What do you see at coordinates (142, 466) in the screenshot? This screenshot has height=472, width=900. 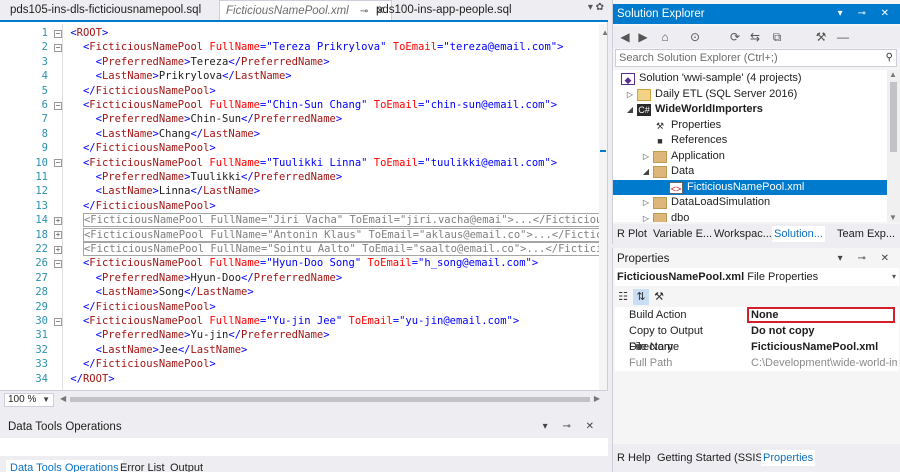 I see `tab-error-list: Error List` at bounding box center [142, 466].